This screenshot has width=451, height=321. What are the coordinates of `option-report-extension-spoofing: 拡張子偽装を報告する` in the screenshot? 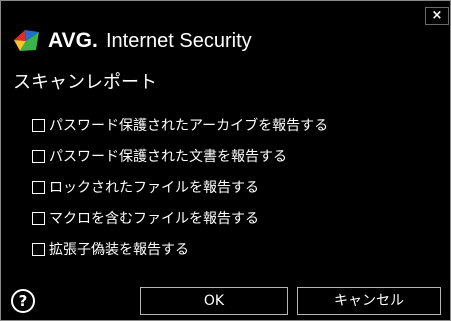 It's located at (110, 249).